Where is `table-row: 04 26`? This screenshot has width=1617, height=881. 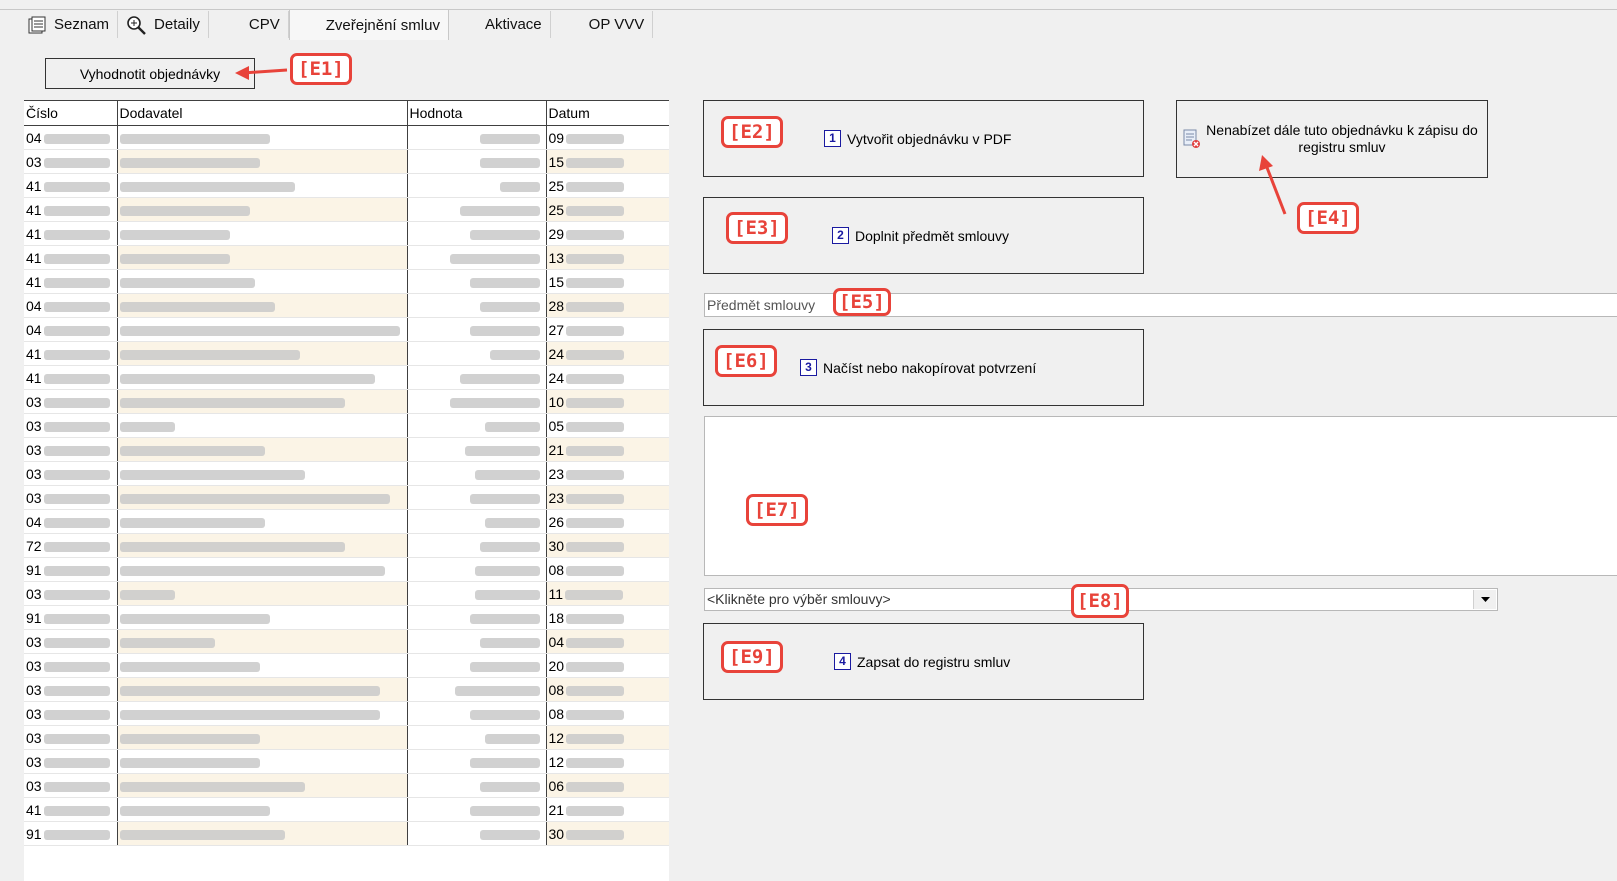 table-row: 04 26 is located at coordinates (346, 521).